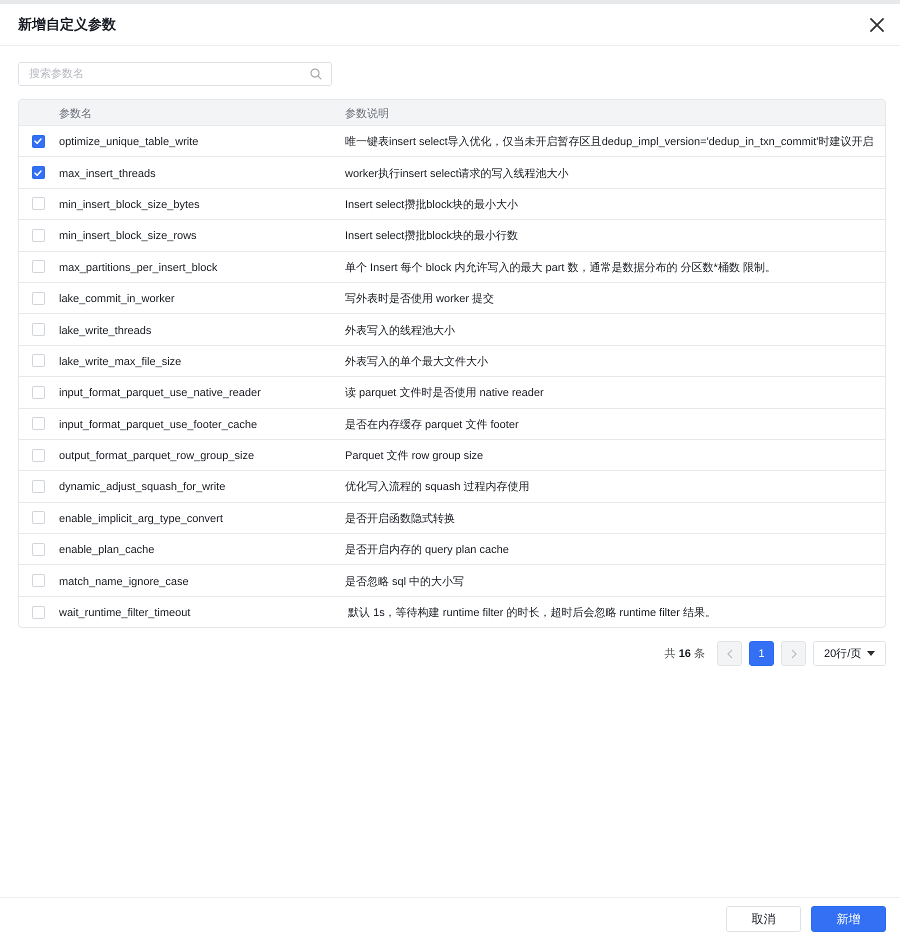 The height and width of the screenshot is (940, 900). Describe the element at coordinates (75, 114) in the screenshot. I see `column-header: 参数名` at that location.